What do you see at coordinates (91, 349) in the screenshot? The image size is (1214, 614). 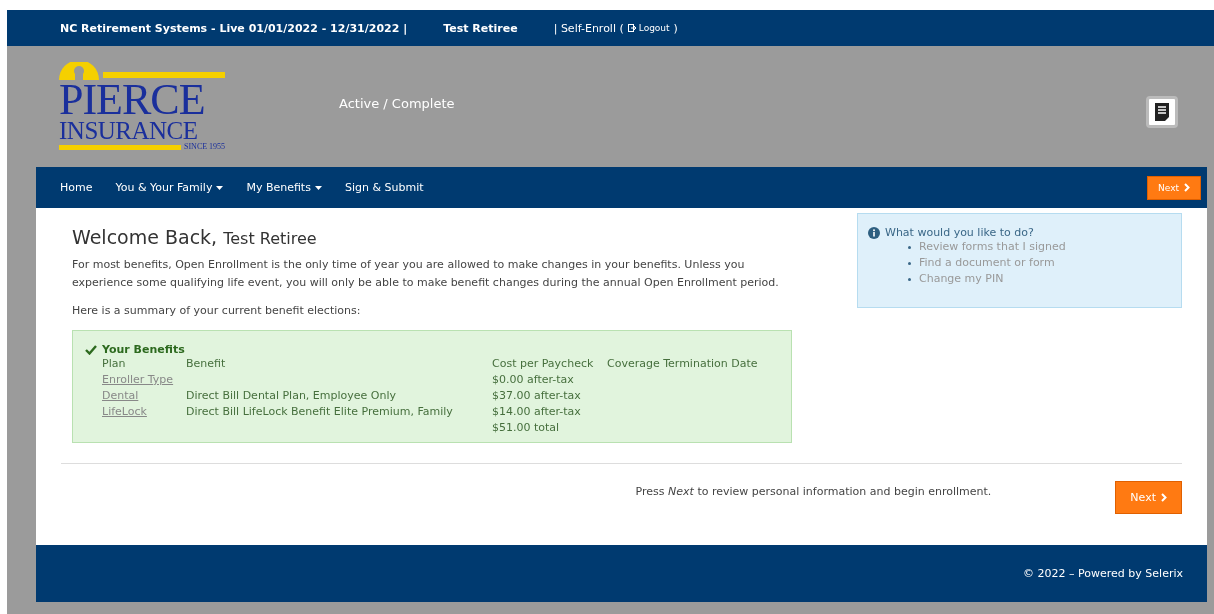 I see `check-icon` at bounding box center [91, 349].